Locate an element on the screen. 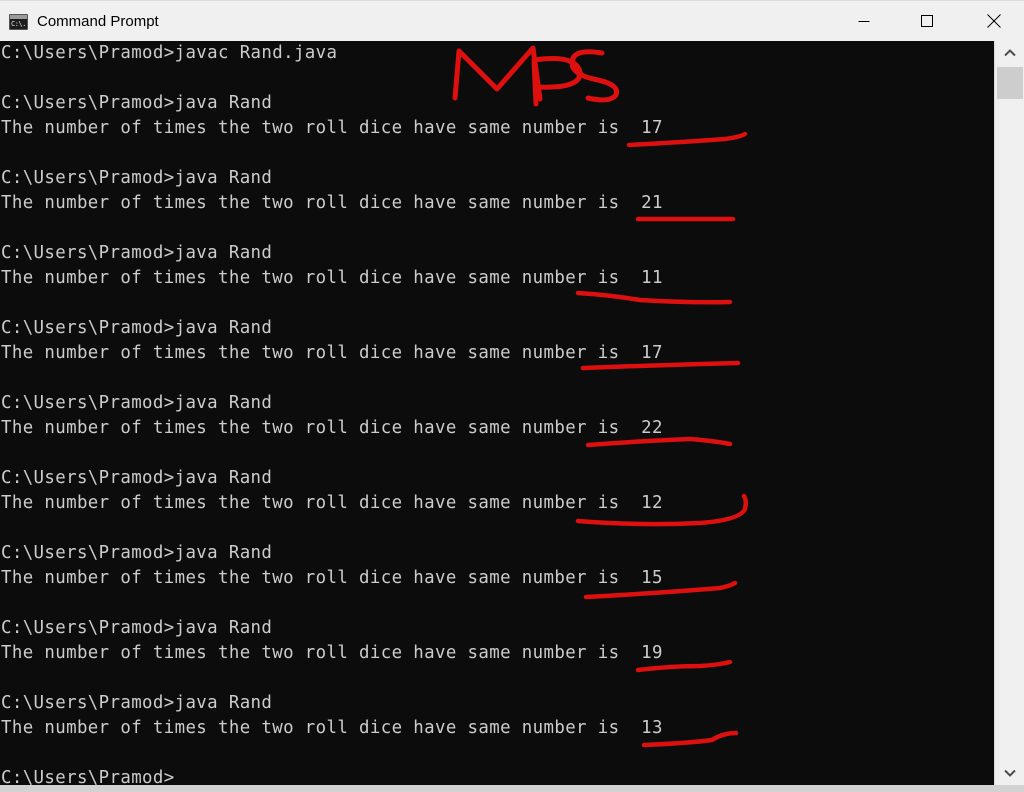 This screenshot has width=1024, height=792. minimize-button is located at coordinates (864, 21).